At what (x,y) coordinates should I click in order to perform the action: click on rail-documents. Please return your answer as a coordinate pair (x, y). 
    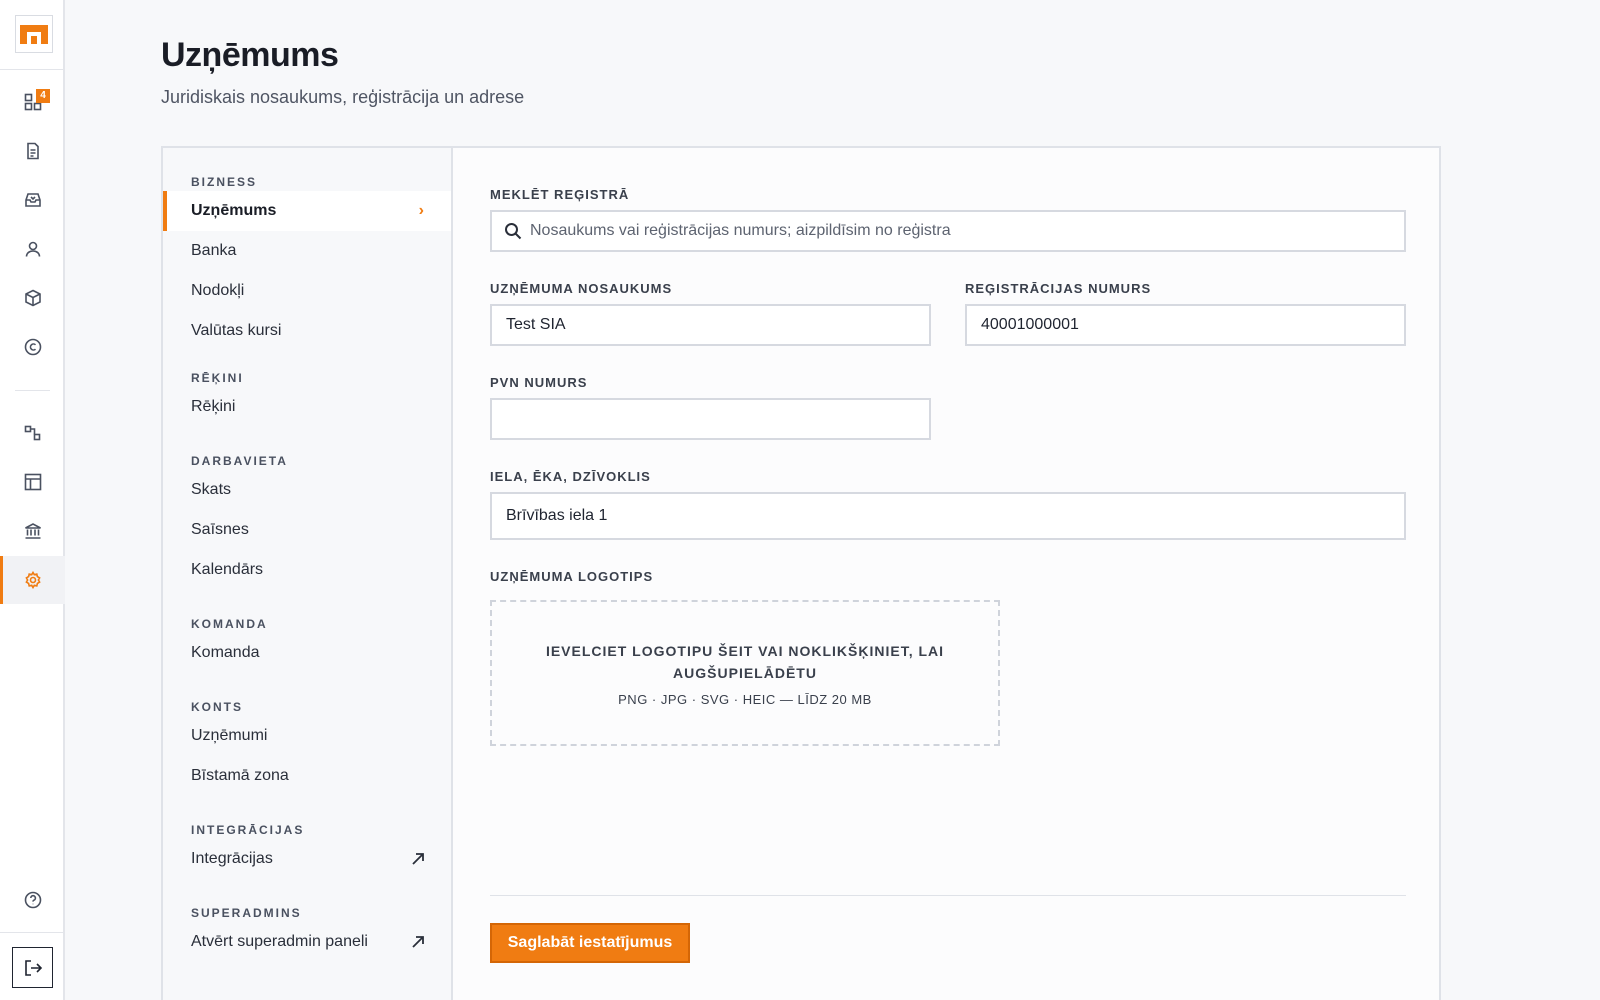
    Looking at the image, I should click on (32, 151).